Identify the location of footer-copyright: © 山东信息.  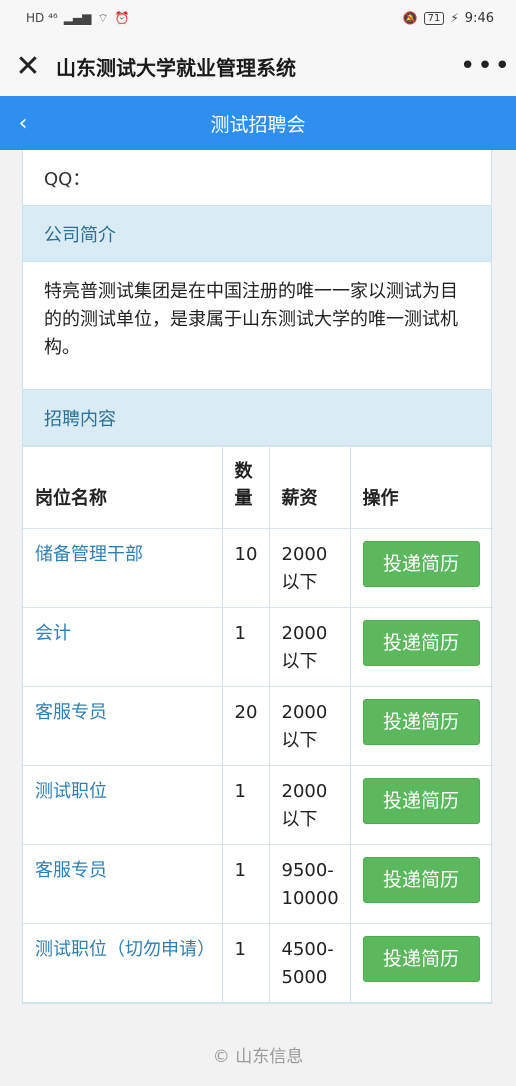
(258, 1057).